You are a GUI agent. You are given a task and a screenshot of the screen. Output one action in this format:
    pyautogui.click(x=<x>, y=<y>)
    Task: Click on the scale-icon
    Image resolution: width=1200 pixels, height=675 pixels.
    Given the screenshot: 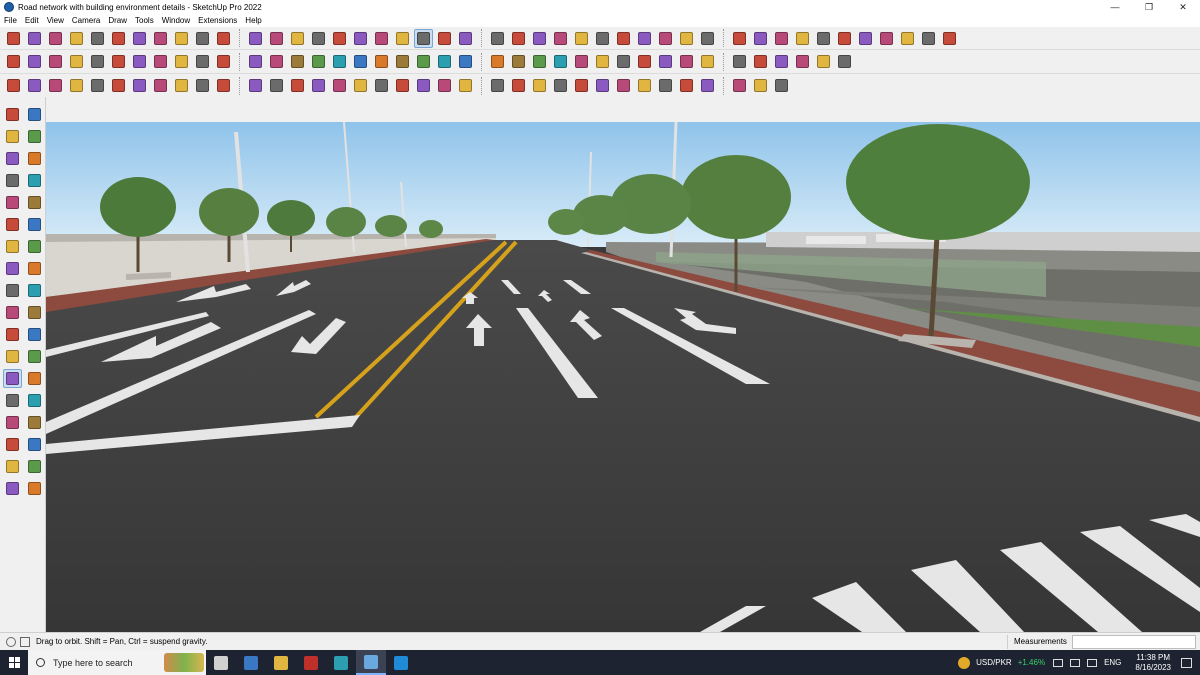 What is the action you would take?
    pyautogui.click(x=665, y=38)
    